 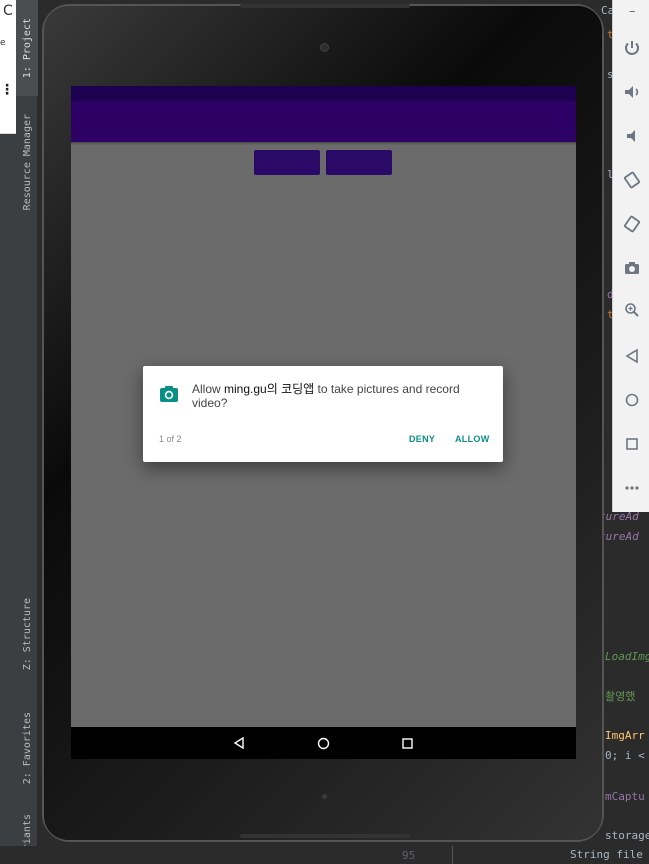 I want to click on screenshot-icon, so click(x=631, y=268).